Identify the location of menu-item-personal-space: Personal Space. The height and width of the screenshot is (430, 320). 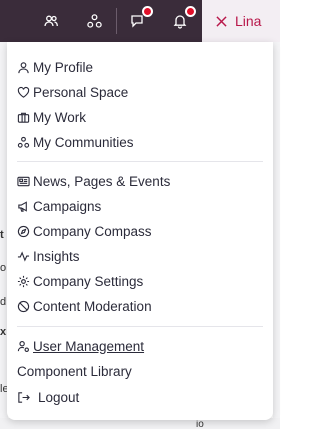
(72, 92).